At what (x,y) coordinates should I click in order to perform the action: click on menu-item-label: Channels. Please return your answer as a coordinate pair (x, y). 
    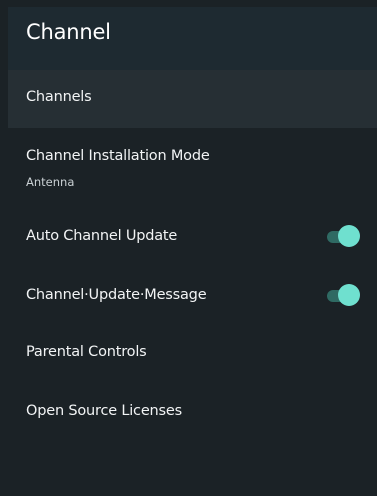
    Looking at the image, I should click on (59, 97).